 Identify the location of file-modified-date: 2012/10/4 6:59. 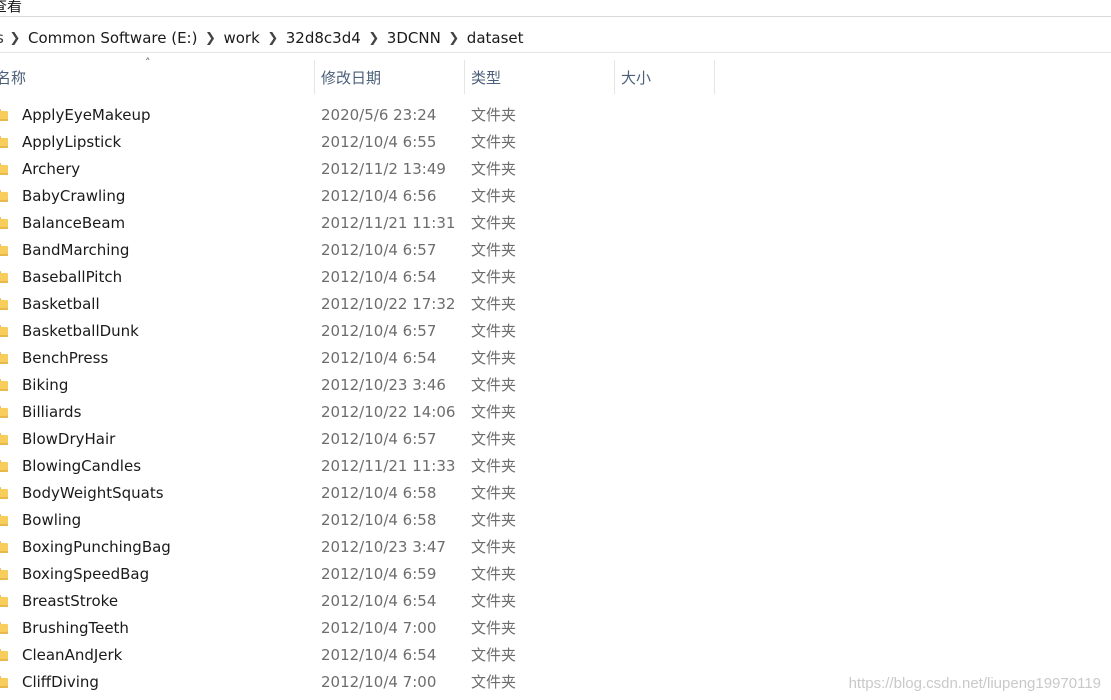
(379, 574).